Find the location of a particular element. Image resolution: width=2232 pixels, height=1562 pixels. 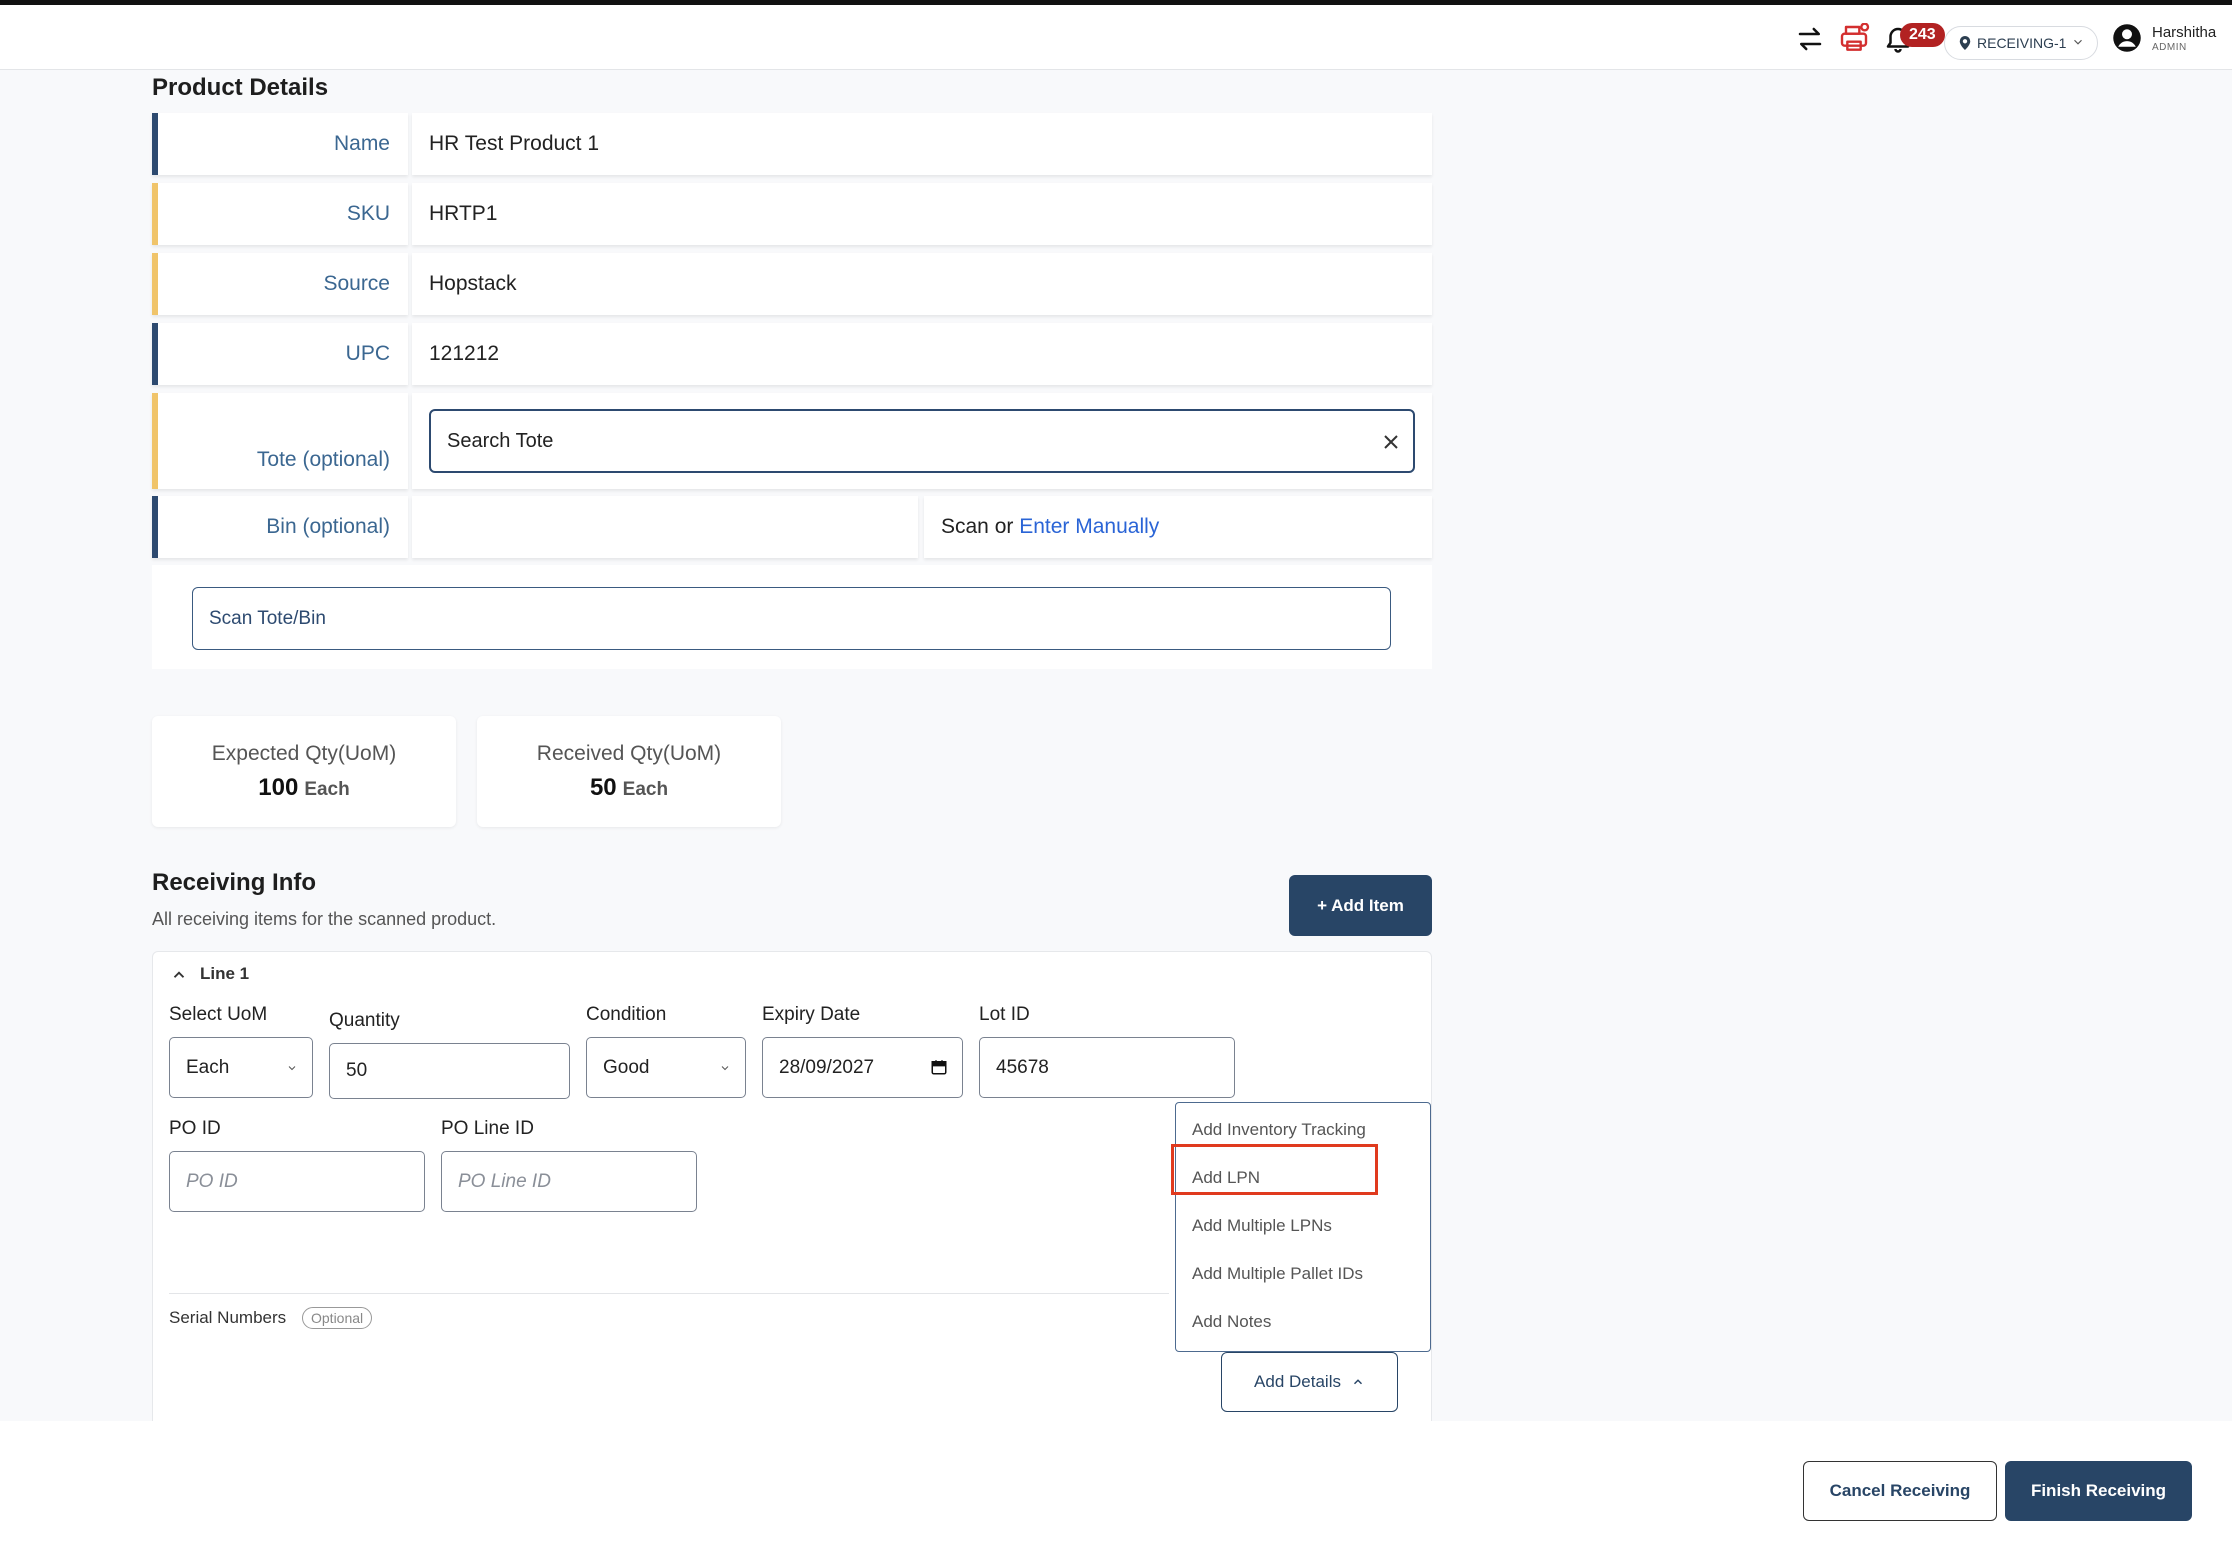

enter-manually-link: Enter Manually is located at coordinates (1089, 527).